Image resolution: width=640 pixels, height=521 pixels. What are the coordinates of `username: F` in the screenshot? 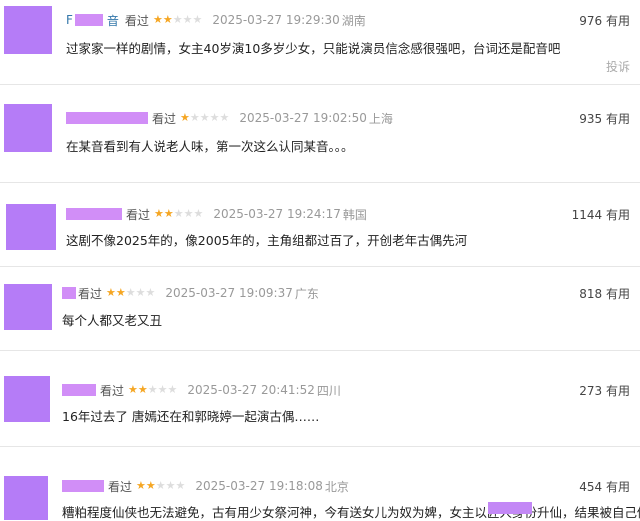 It's located at (69, 20).